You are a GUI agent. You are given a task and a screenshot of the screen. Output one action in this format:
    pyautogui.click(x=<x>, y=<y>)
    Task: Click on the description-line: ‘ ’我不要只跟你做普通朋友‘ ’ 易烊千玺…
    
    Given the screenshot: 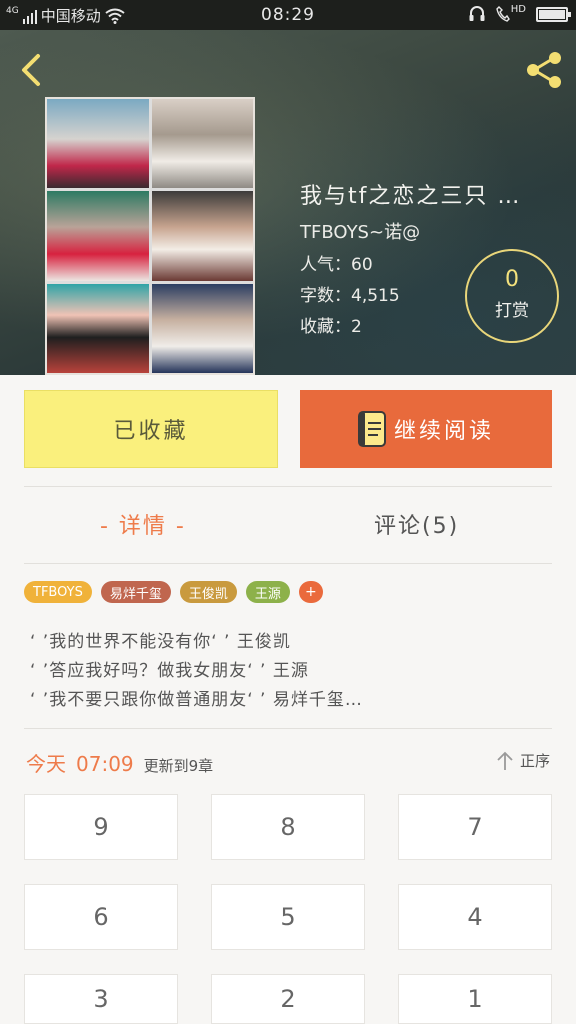 What is the action you would take?
    pyautogui.click(x=196, y=700)
    